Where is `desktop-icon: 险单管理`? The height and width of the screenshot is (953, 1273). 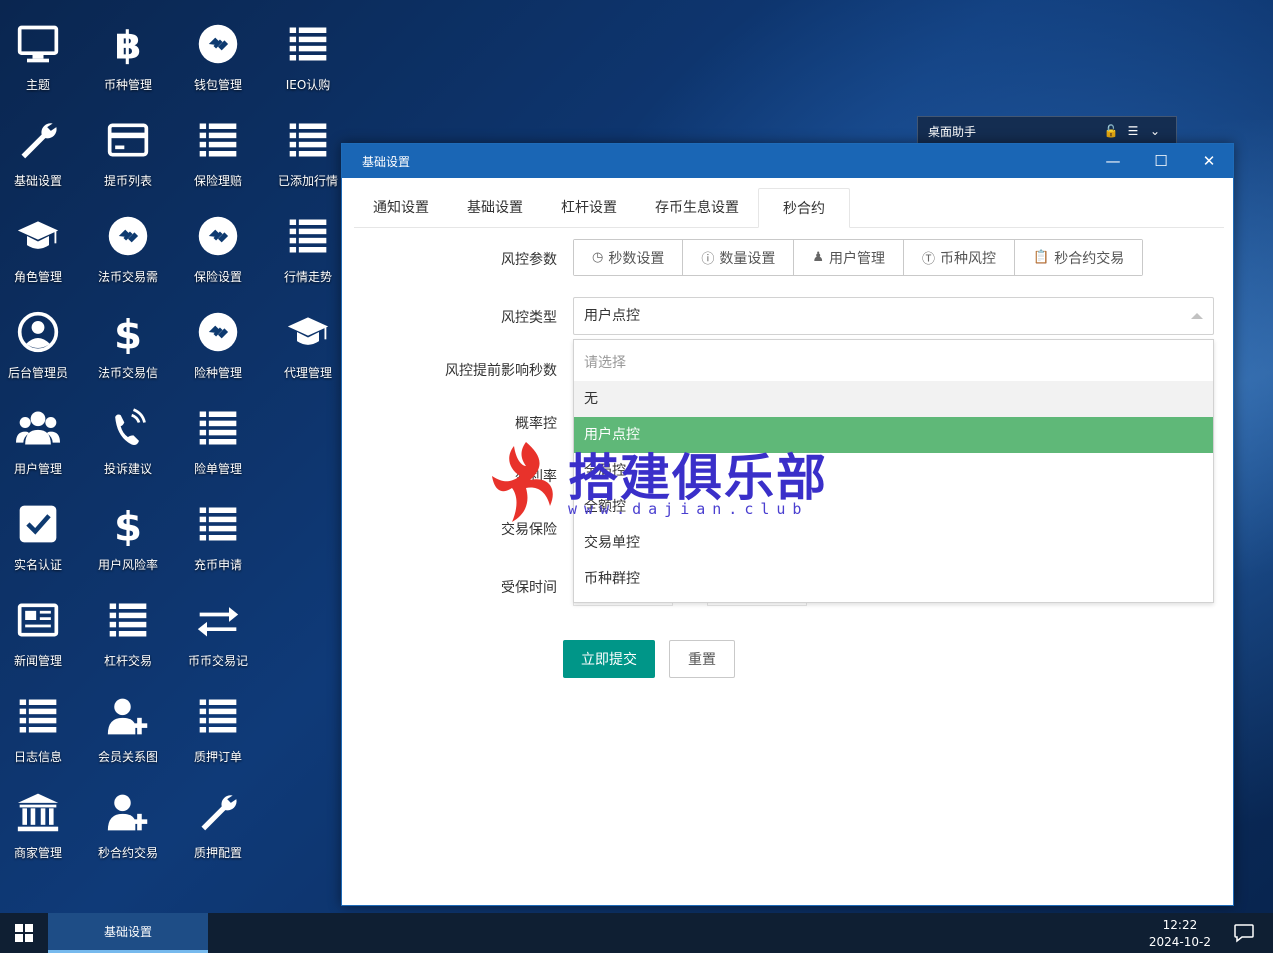
desktop-icon: 险单管理 is located at coordinates (218, 435).